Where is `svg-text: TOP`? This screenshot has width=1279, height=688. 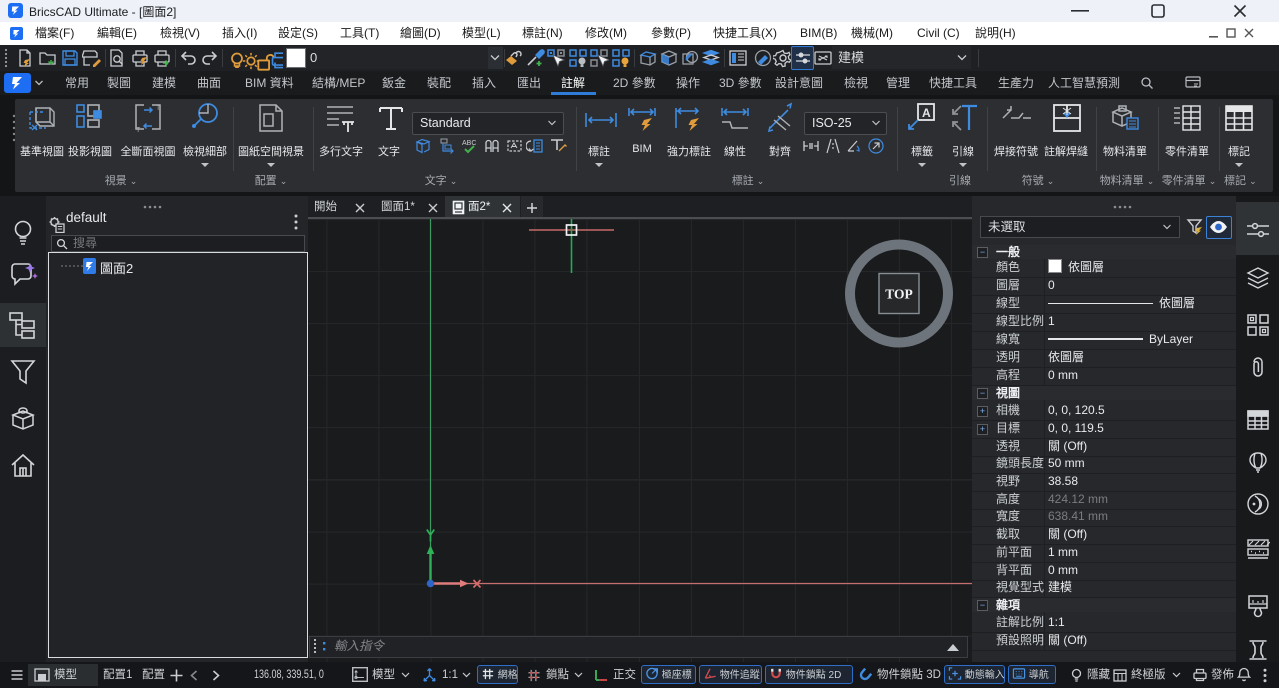 svg-text: TOP is located at coordinates (899, 294).